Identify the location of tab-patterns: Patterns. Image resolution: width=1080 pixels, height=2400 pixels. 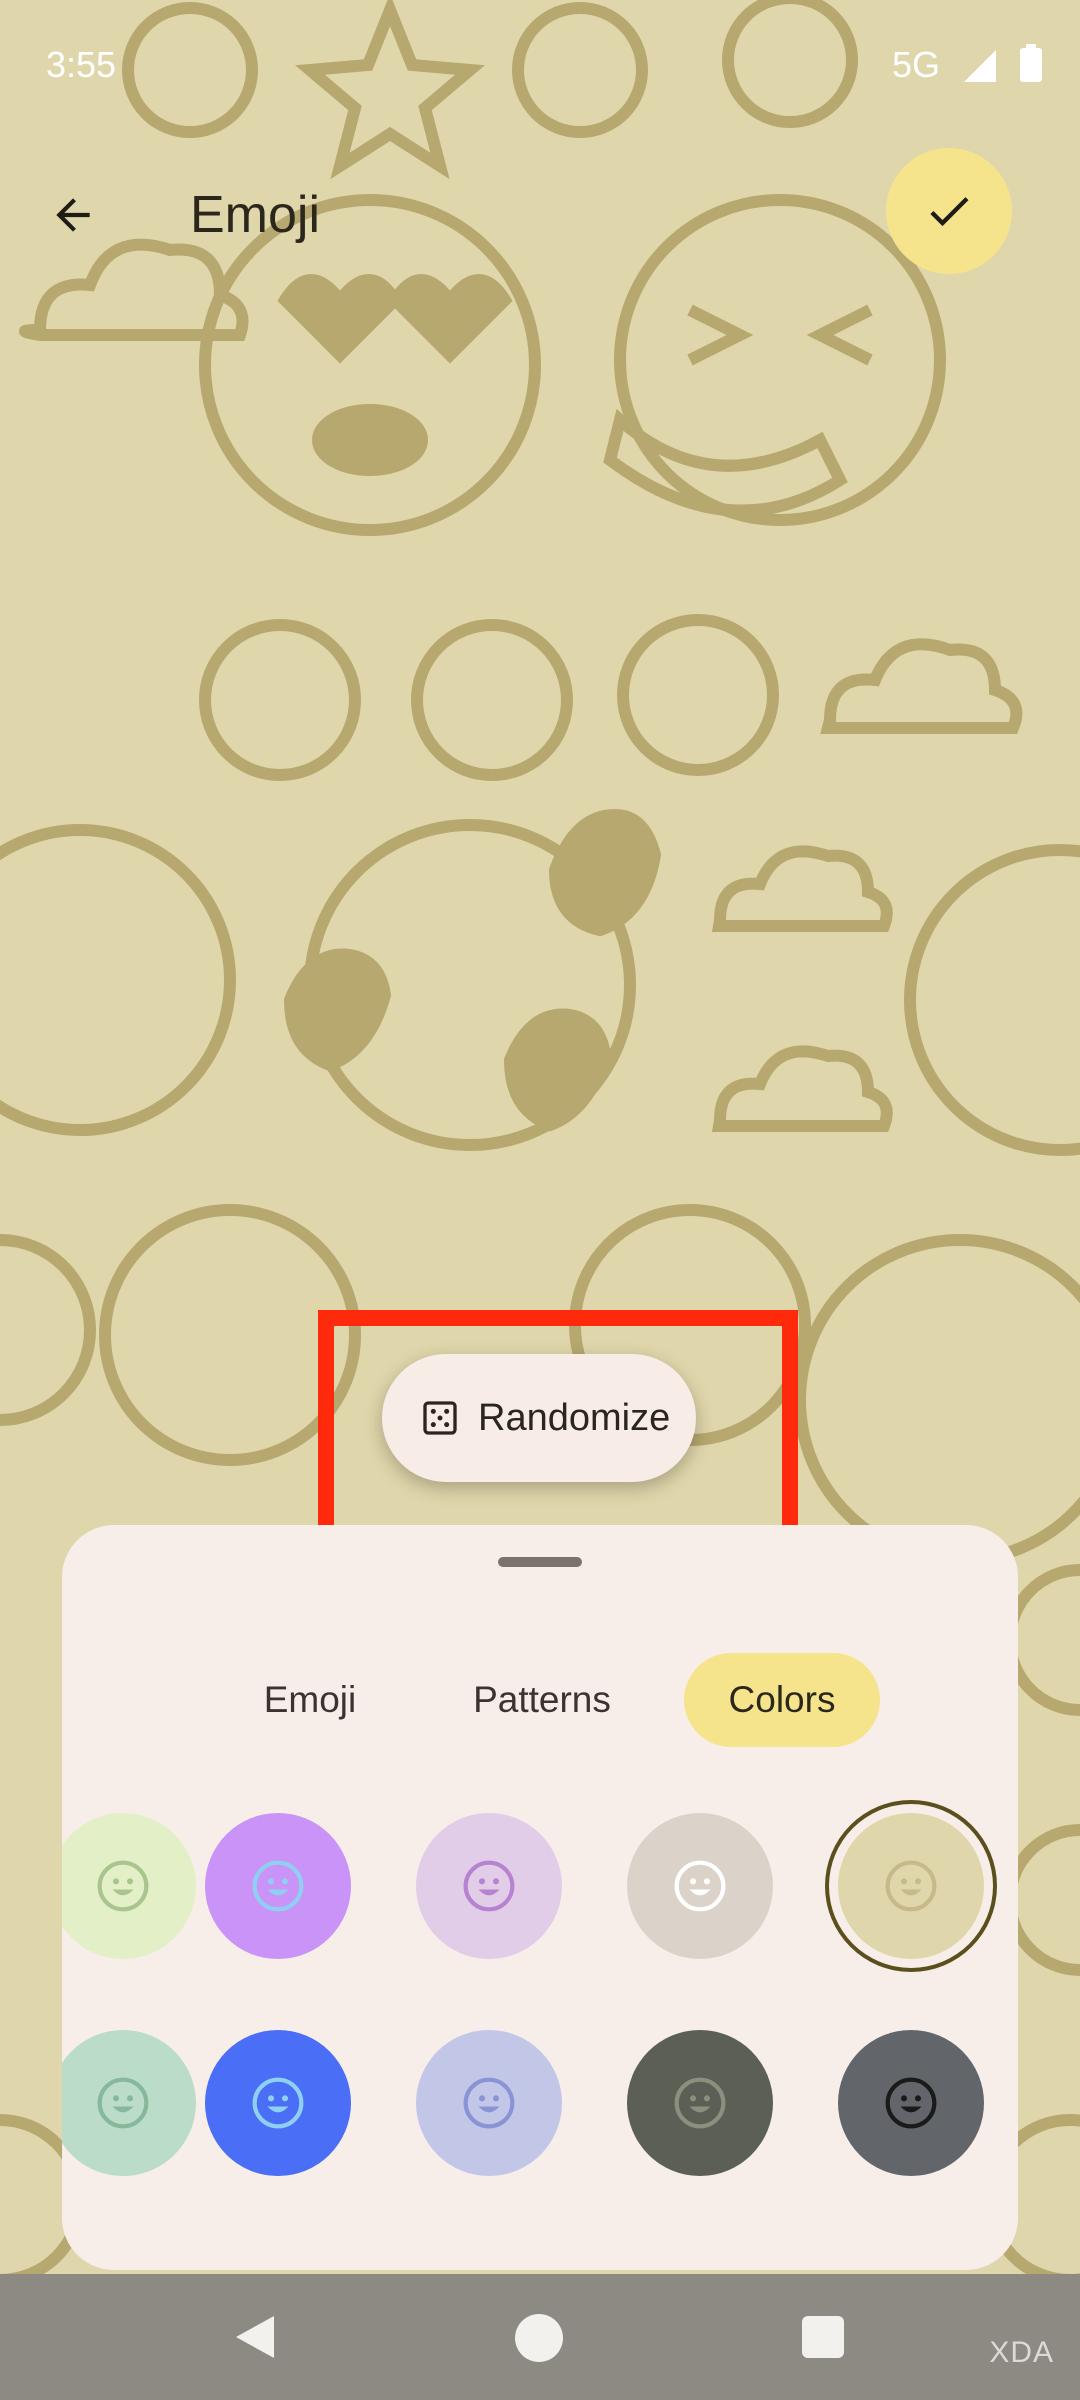
(542, 1700).